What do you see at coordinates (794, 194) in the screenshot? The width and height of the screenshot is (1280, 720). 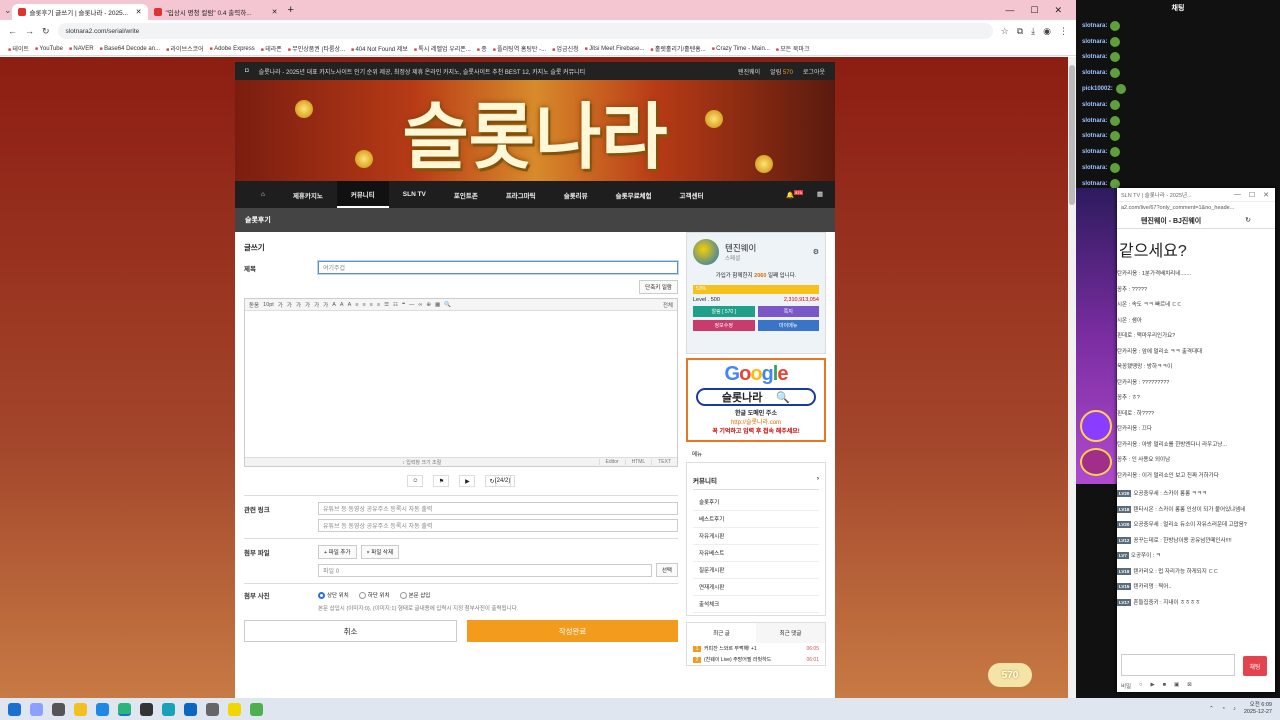 I see `bell-icon: 🔔570` at bounding box center [794, 194].